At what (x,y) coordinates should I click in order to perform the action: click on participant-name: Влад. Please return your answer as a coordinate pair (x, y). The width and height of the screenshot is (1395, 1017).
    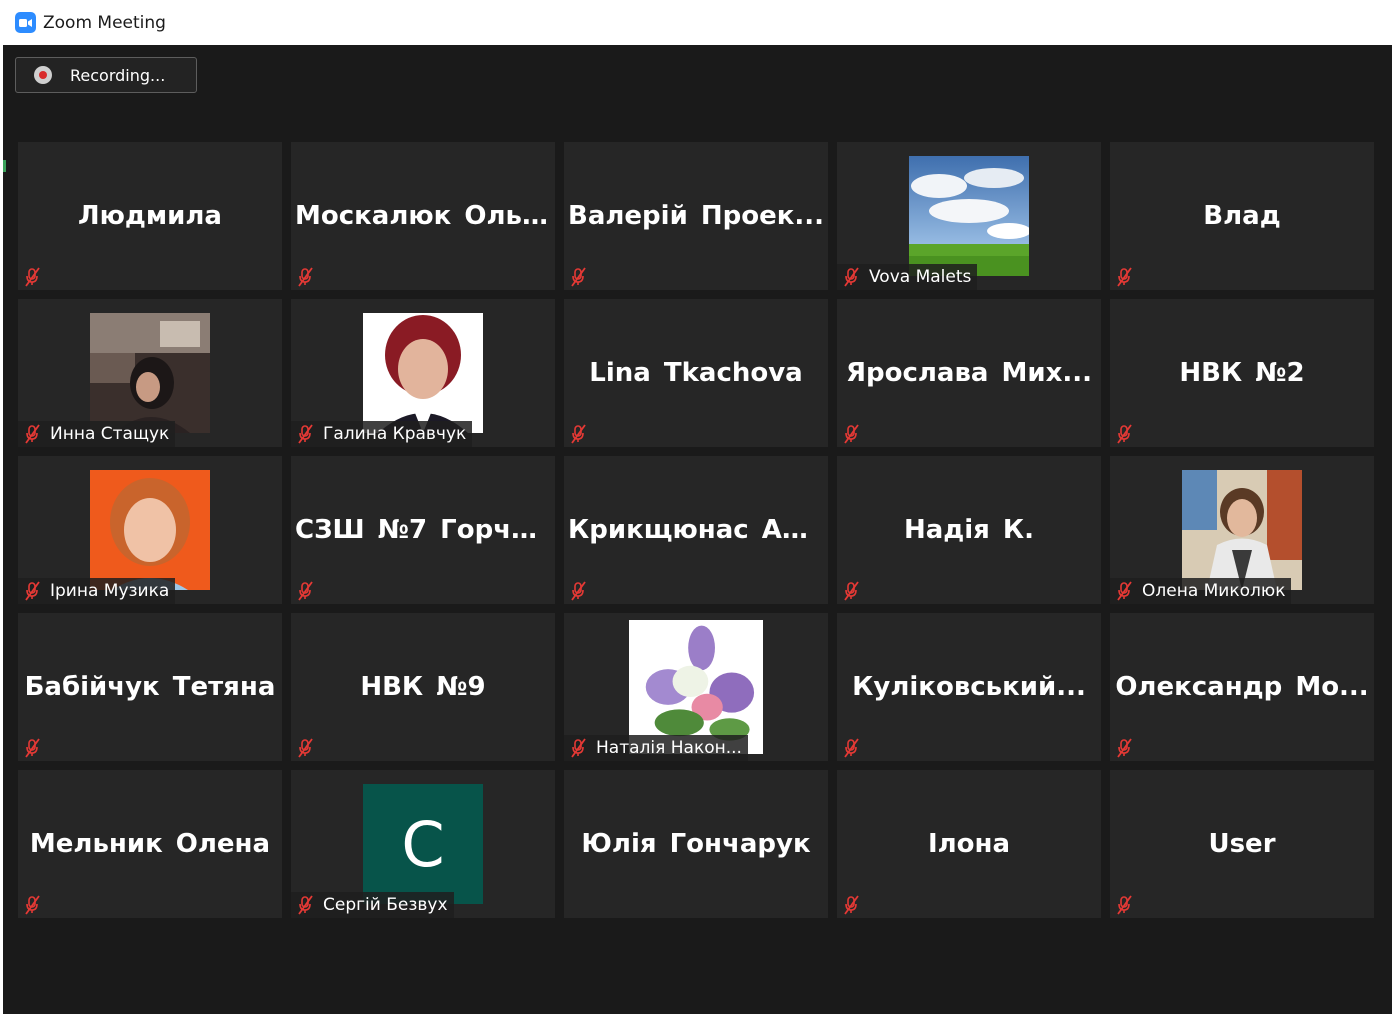
    Looking at the image, I should click on (1242, 216).